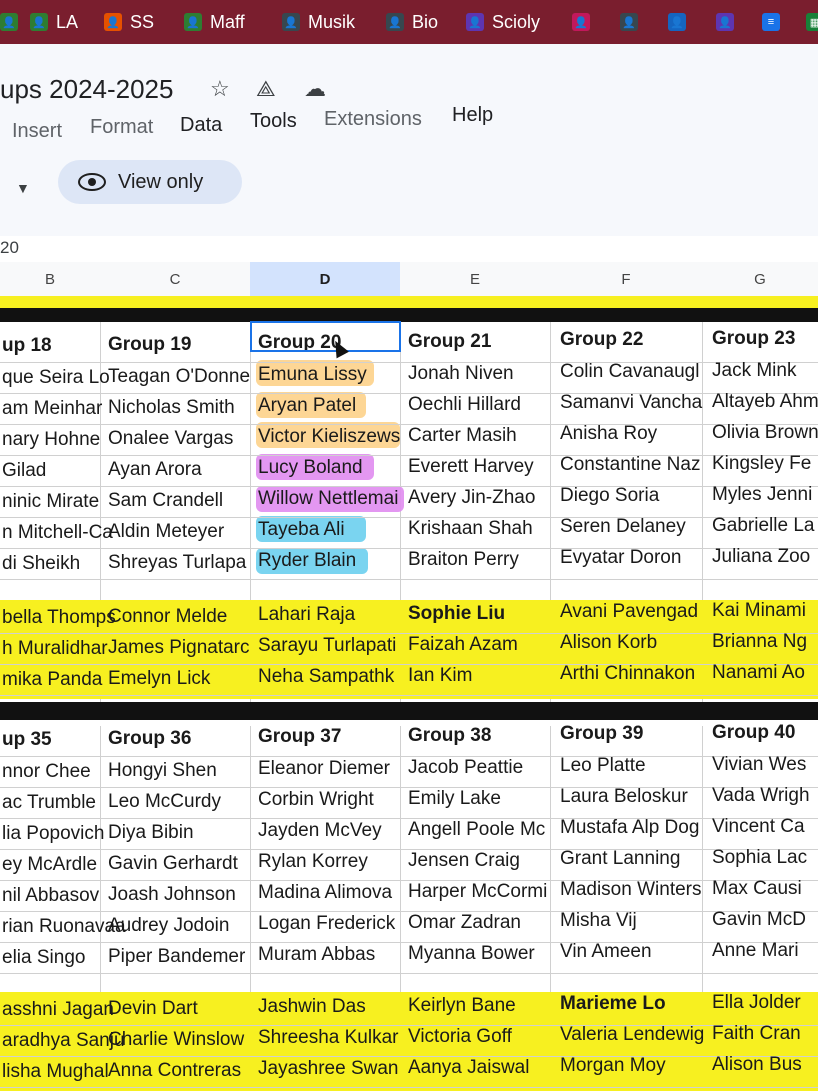 This screenshot has height=1091, width=818. Describe the element at coordinates (481, 467) in the screenshot. I see `cell: Everett Harvey` at that location.